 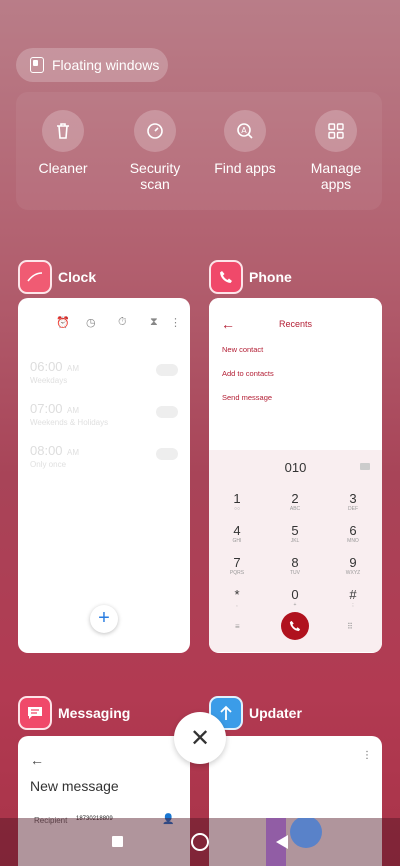 I want to click on trash-icon, so click(x=63, y=131).